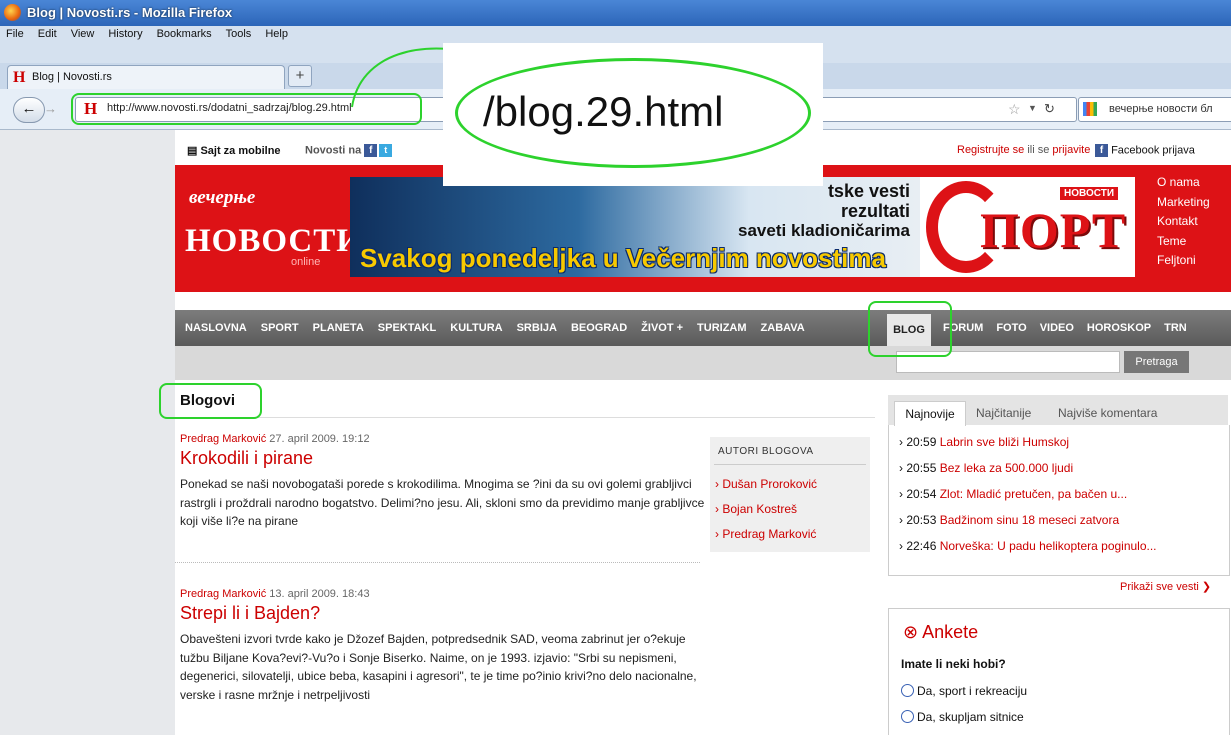 The image size is (1231, 735). What do you see at coordinates (603, 111) in the screenshot?
I see `callout-text: /blog.29.html` at bounding box center [603, 111].